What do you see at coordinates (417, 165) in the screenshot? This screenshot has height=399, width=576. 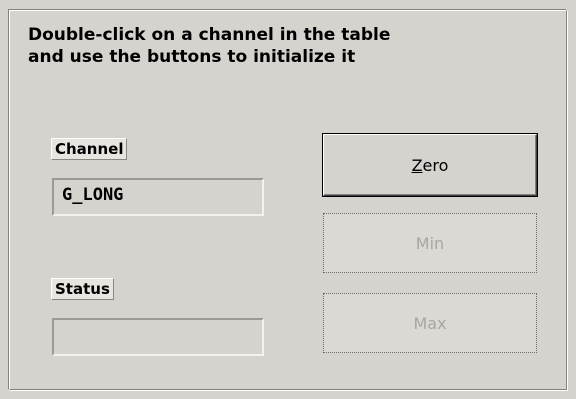 I see `zero-button-mnemonic: Z` at bounding box center [417, 165].